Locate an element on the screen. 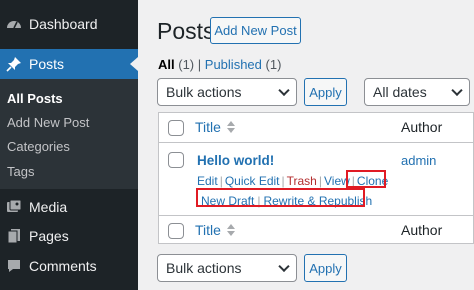 Image resolution: width=474 pixels, height=290 pixels. filter-all-count: (1) is located at coordinates (186, 64).